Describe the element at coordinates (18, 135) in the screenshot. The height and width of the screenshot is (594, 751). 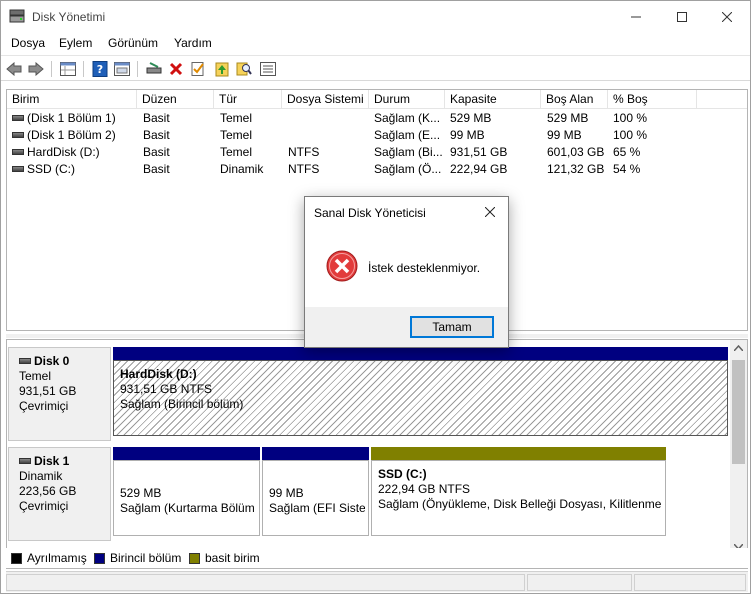
I see `volume-icon` at that location.